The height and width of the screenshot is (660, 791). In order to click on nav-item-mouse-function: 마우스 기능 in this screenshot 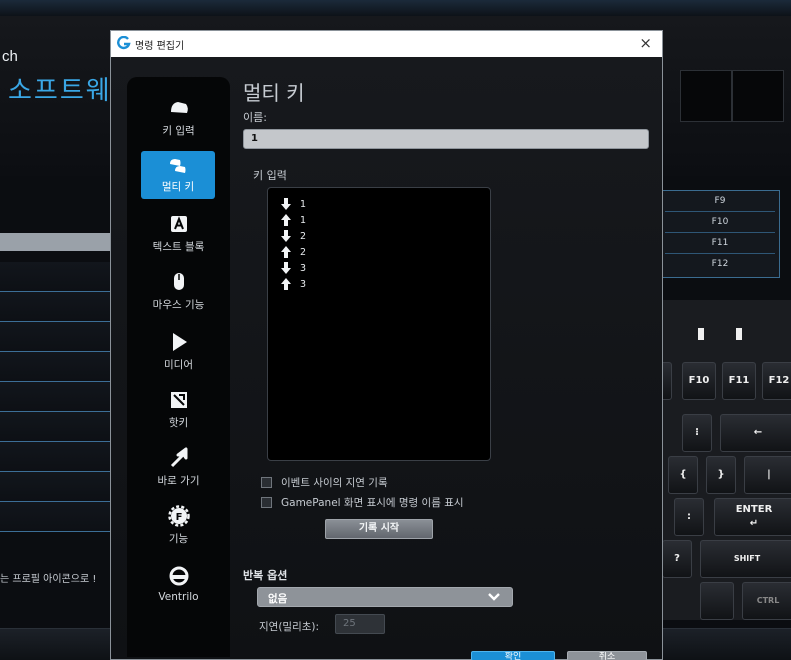, I will do `click(178, 297)`.